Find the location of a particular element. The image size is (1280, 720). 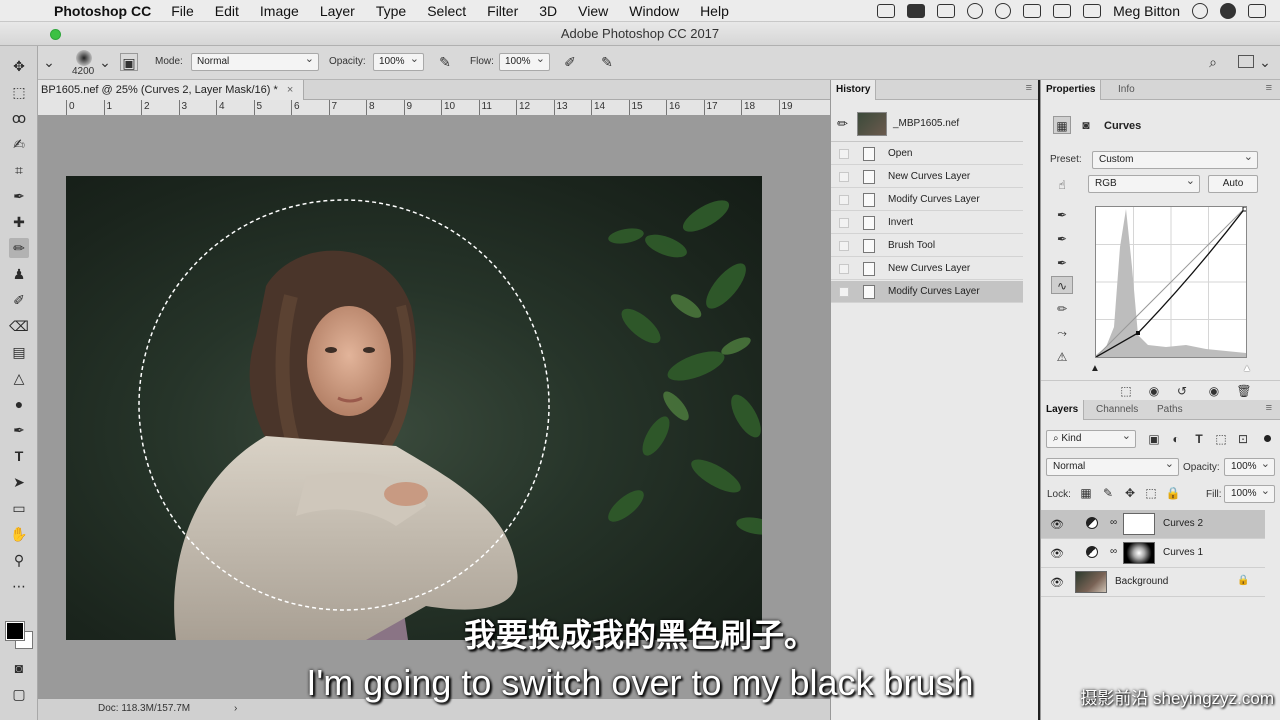

history-brush-tool-icon: ✐ is located at coordinates (19, 300).